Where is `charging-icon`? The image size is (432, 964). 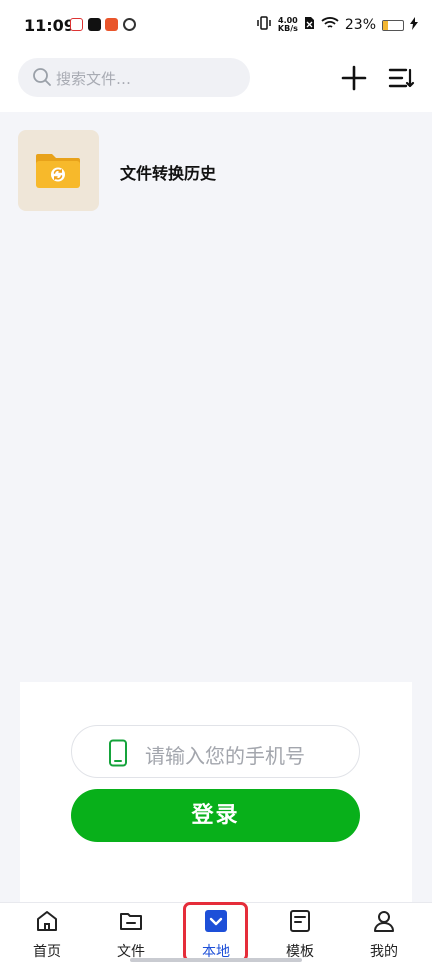
charging-icon is located at coordinates (414, 25).